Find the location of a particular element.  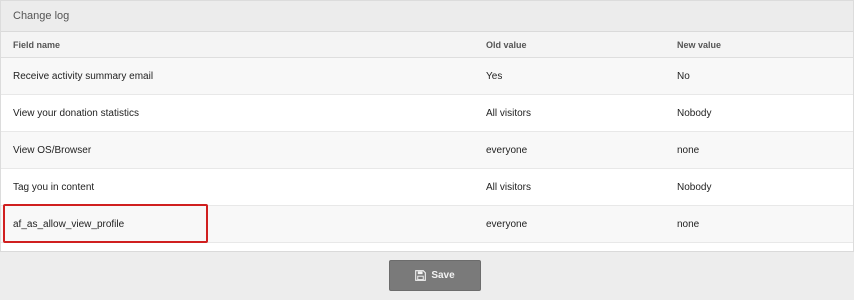

field-name-cell: View your donation statistics is located at coordinates (76, 113).